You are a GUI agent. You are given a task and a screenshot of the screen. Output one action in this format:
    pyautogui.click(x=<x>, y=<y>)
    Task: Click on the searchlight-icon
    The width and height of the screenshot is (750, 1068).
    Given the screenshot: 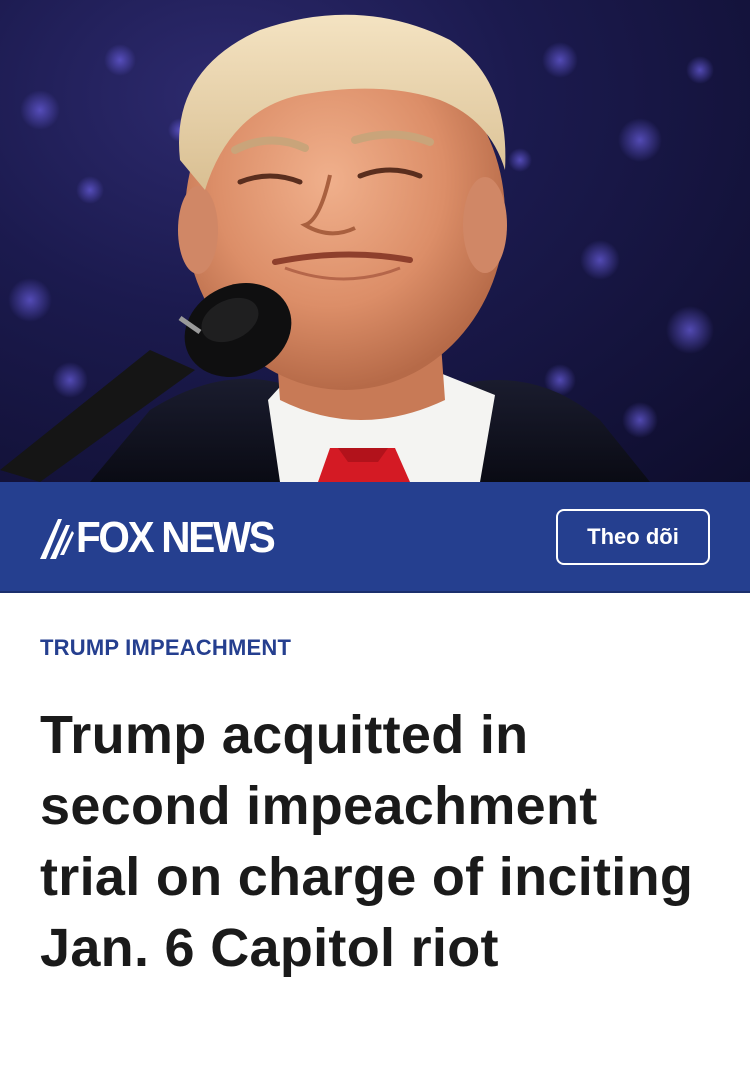 What is the action you would take?
    pyautogui.click(x=57, y=539)
    